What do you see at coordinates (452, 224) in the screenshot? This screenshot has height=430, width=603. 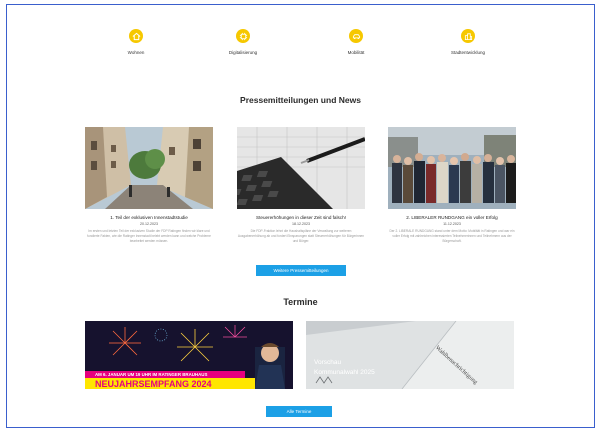 I see `press-card-date: 11.12.2023` at bounding box center [452, 224].